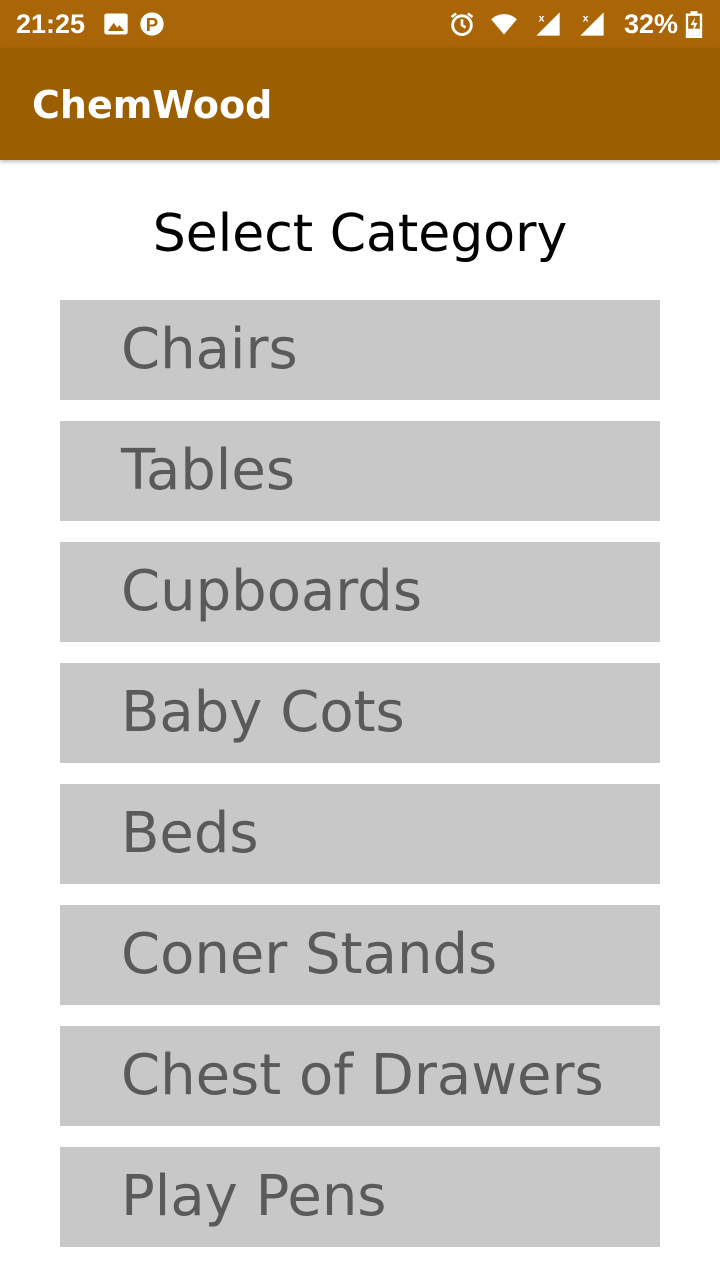  Describe the element at coordinates (263, 712) in the screenshot. I see `category-label: Baby Cots` at that location.